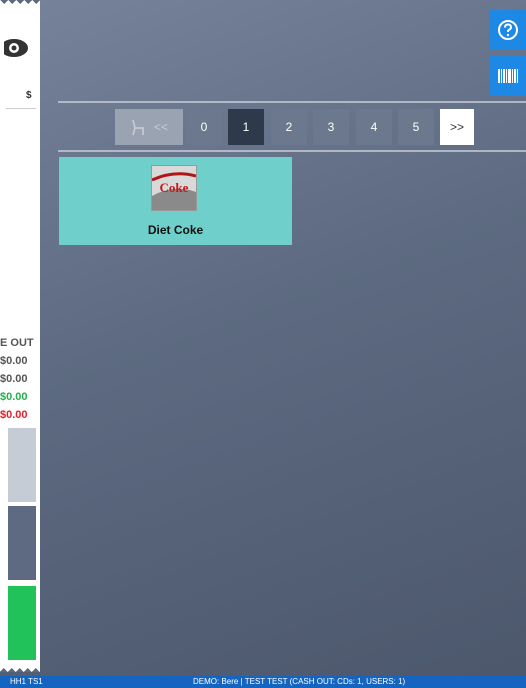 This screenshot has height=688, width=526. Describe the element at coordinates (246, 127) in the screenshot. I see `page-button-1-active: 1` at that location.